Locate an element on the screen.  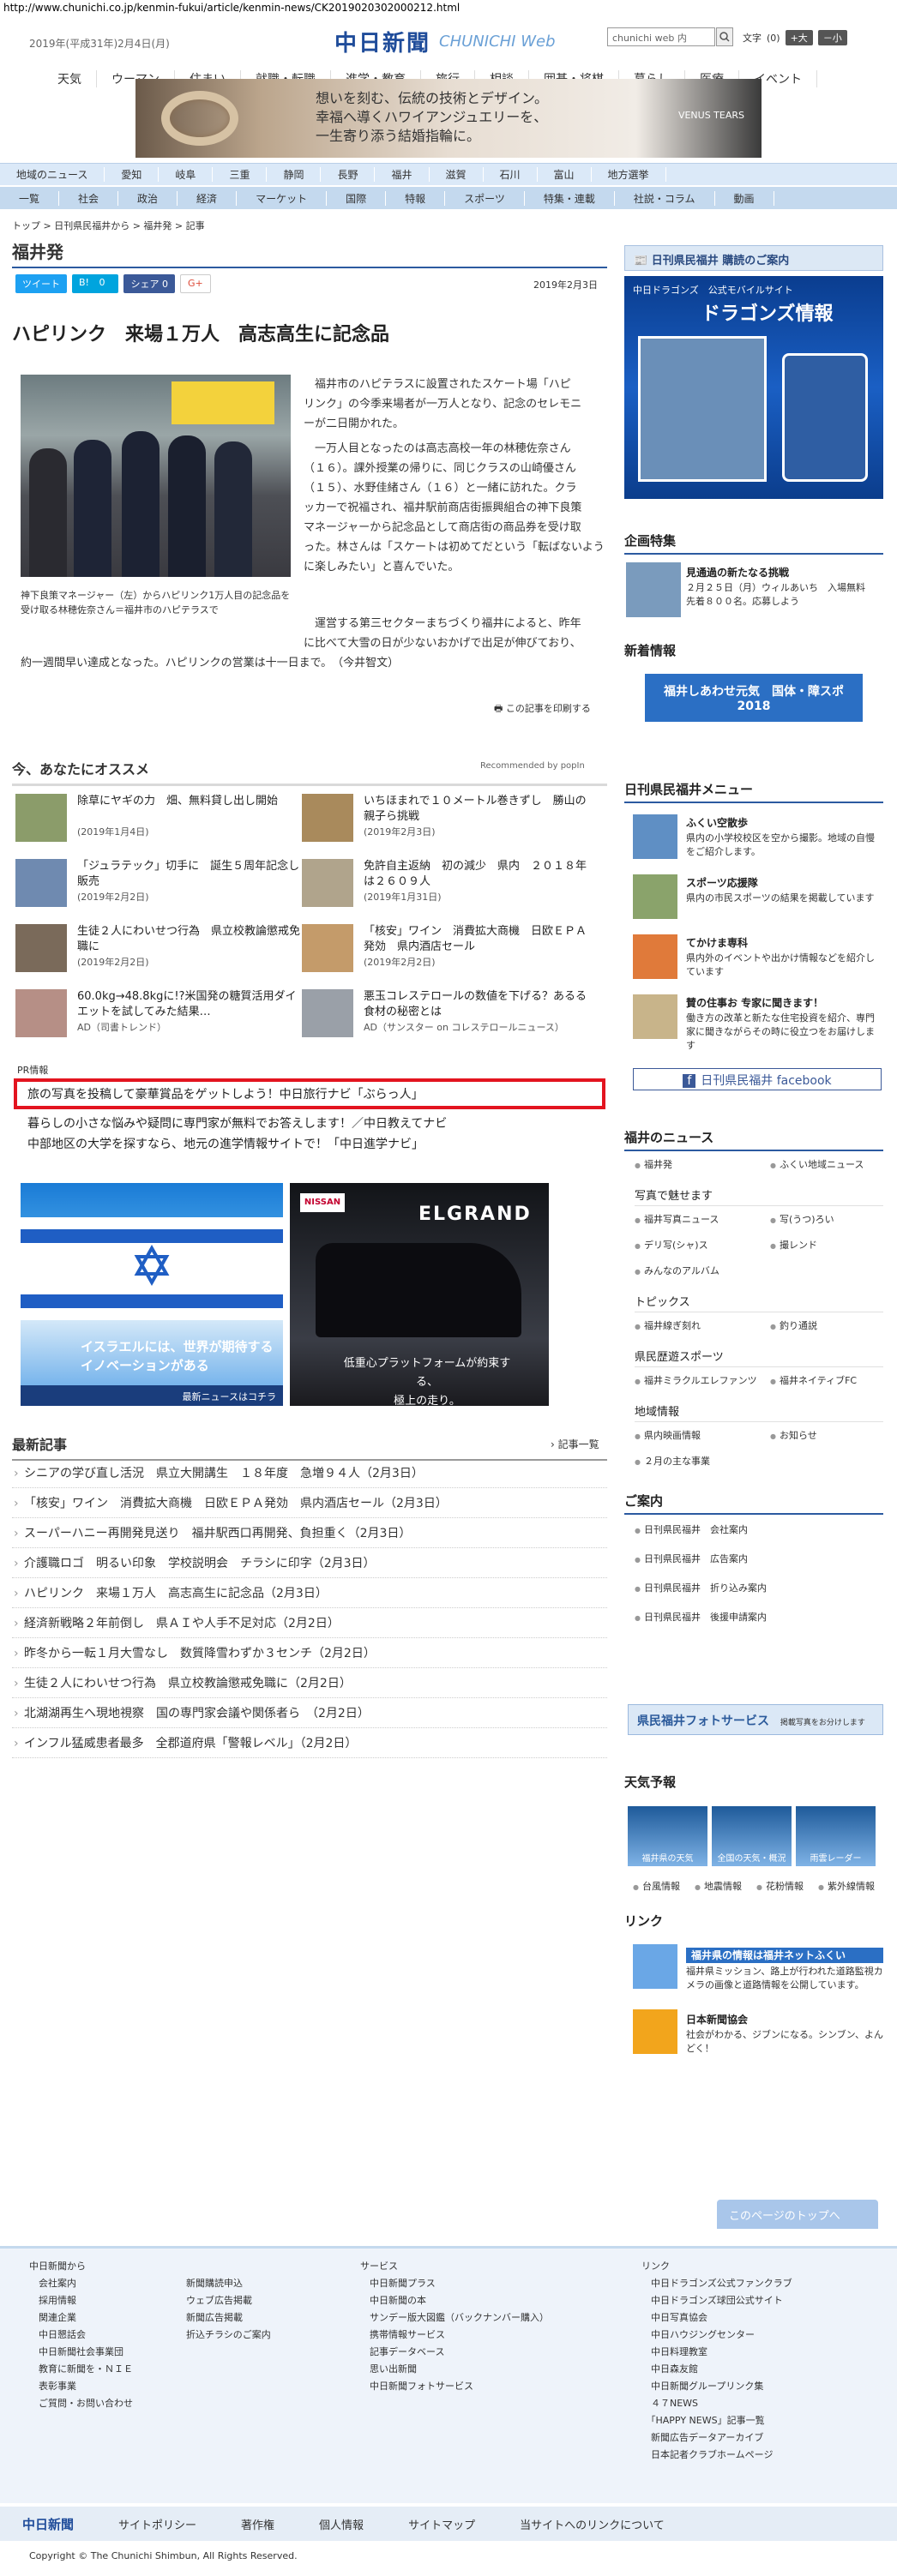
sidebar-link: みんなのアルバム is located at coordinates (677, 1270).